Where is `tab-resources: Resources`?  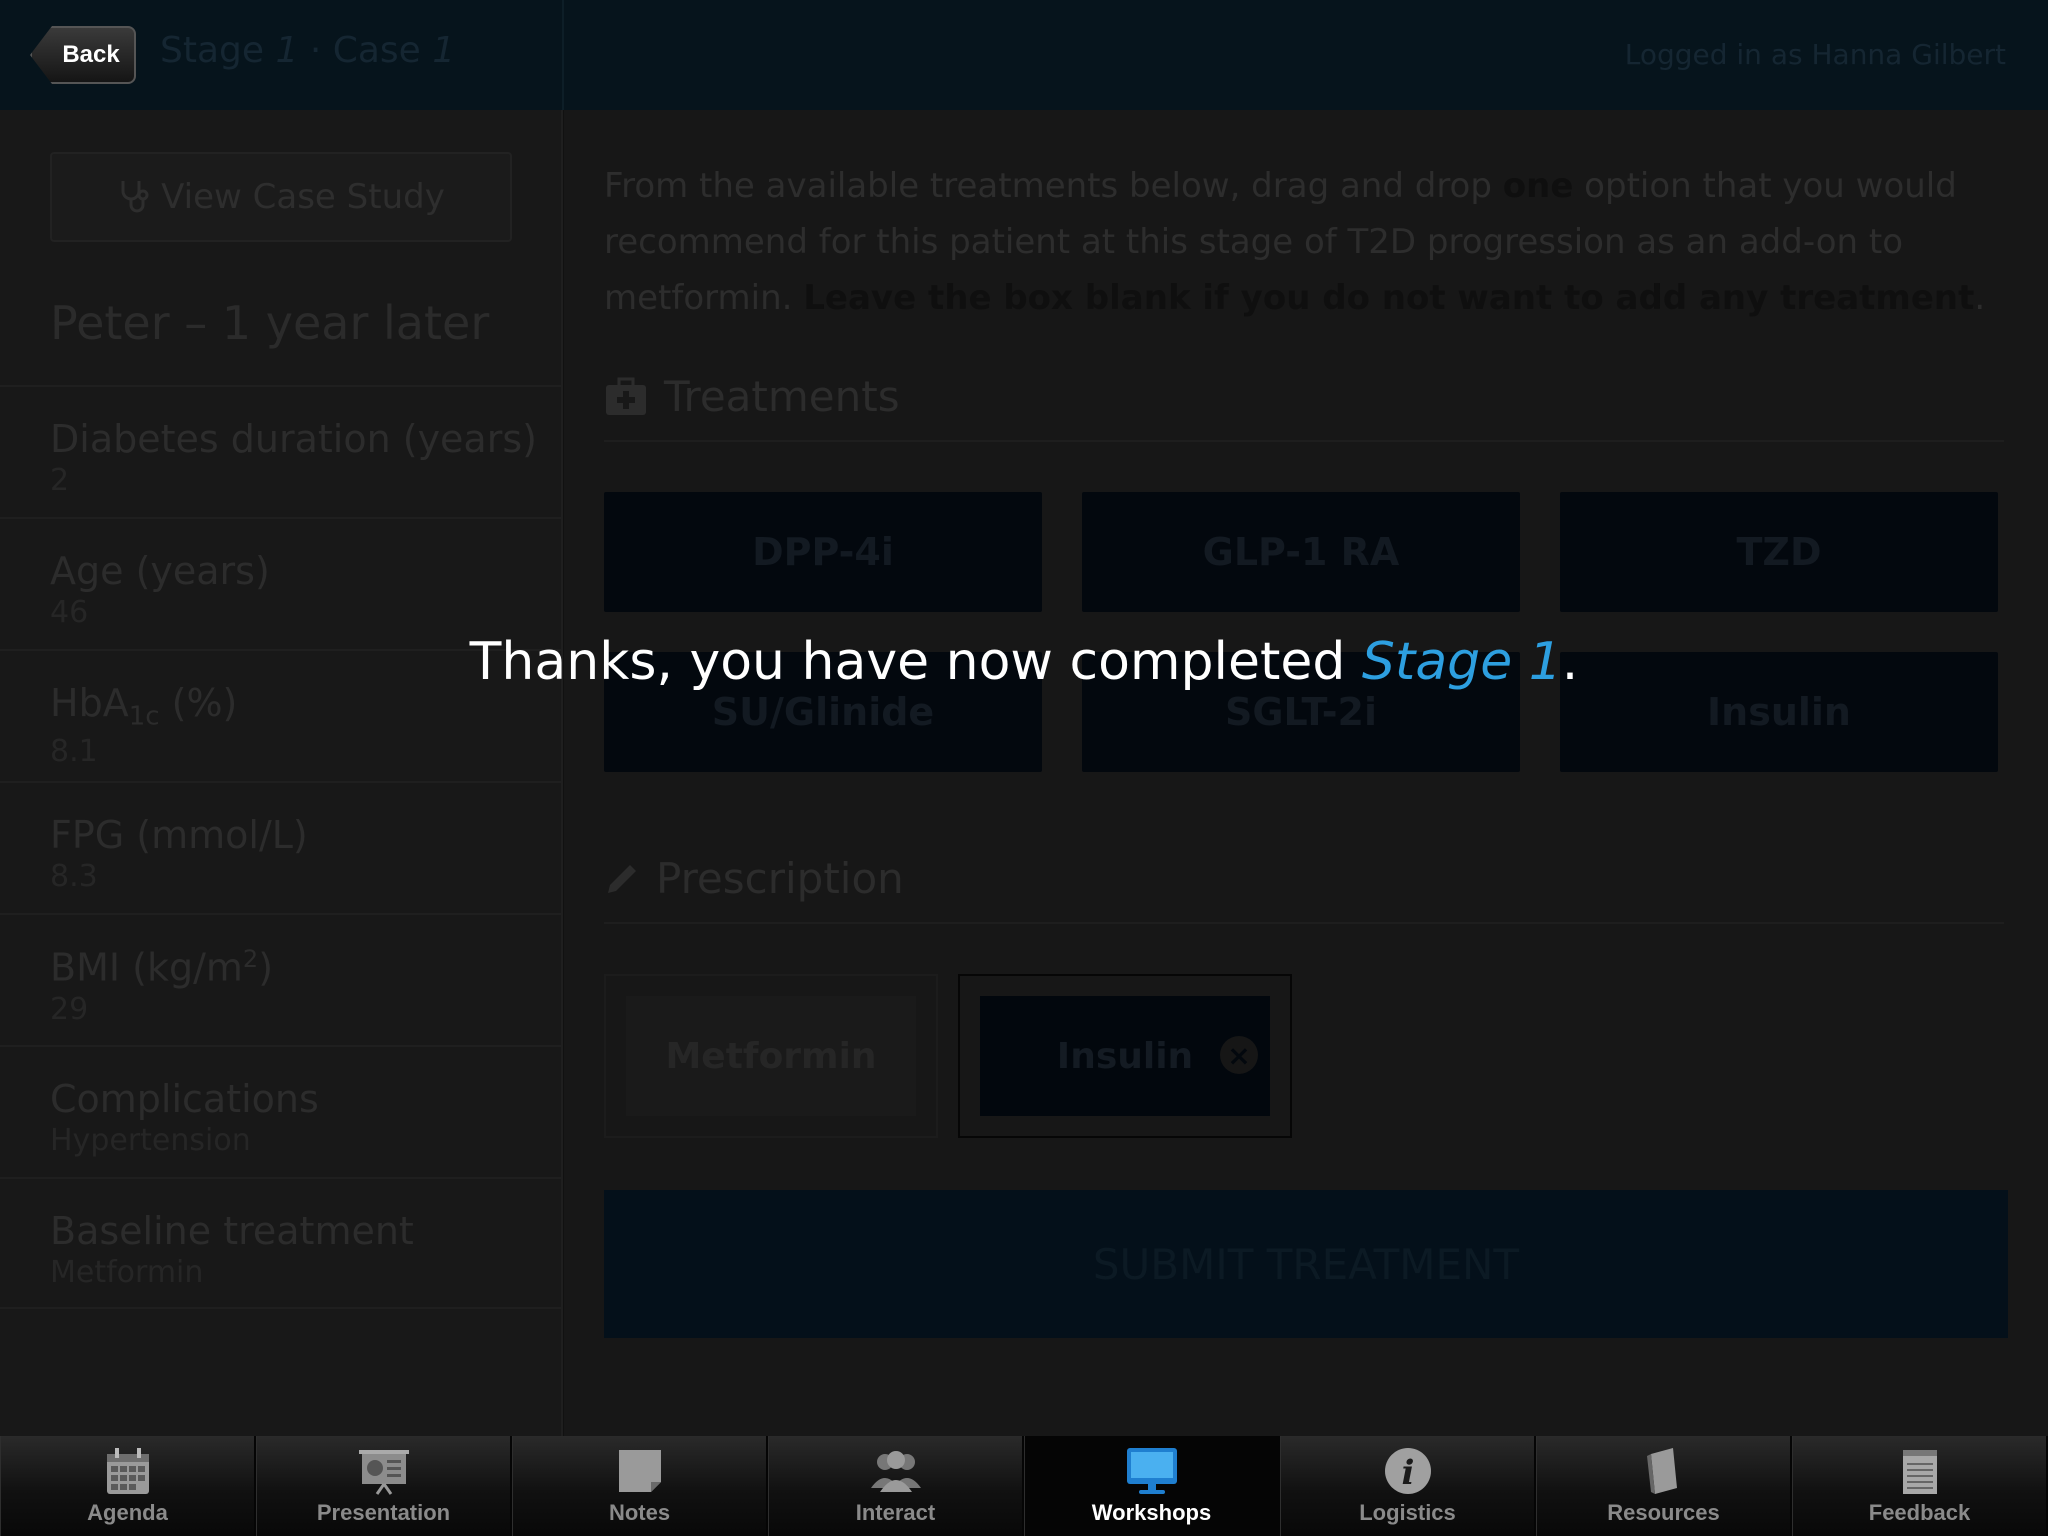
tab-resources: Resources is located at coordinates (1664, 1486).